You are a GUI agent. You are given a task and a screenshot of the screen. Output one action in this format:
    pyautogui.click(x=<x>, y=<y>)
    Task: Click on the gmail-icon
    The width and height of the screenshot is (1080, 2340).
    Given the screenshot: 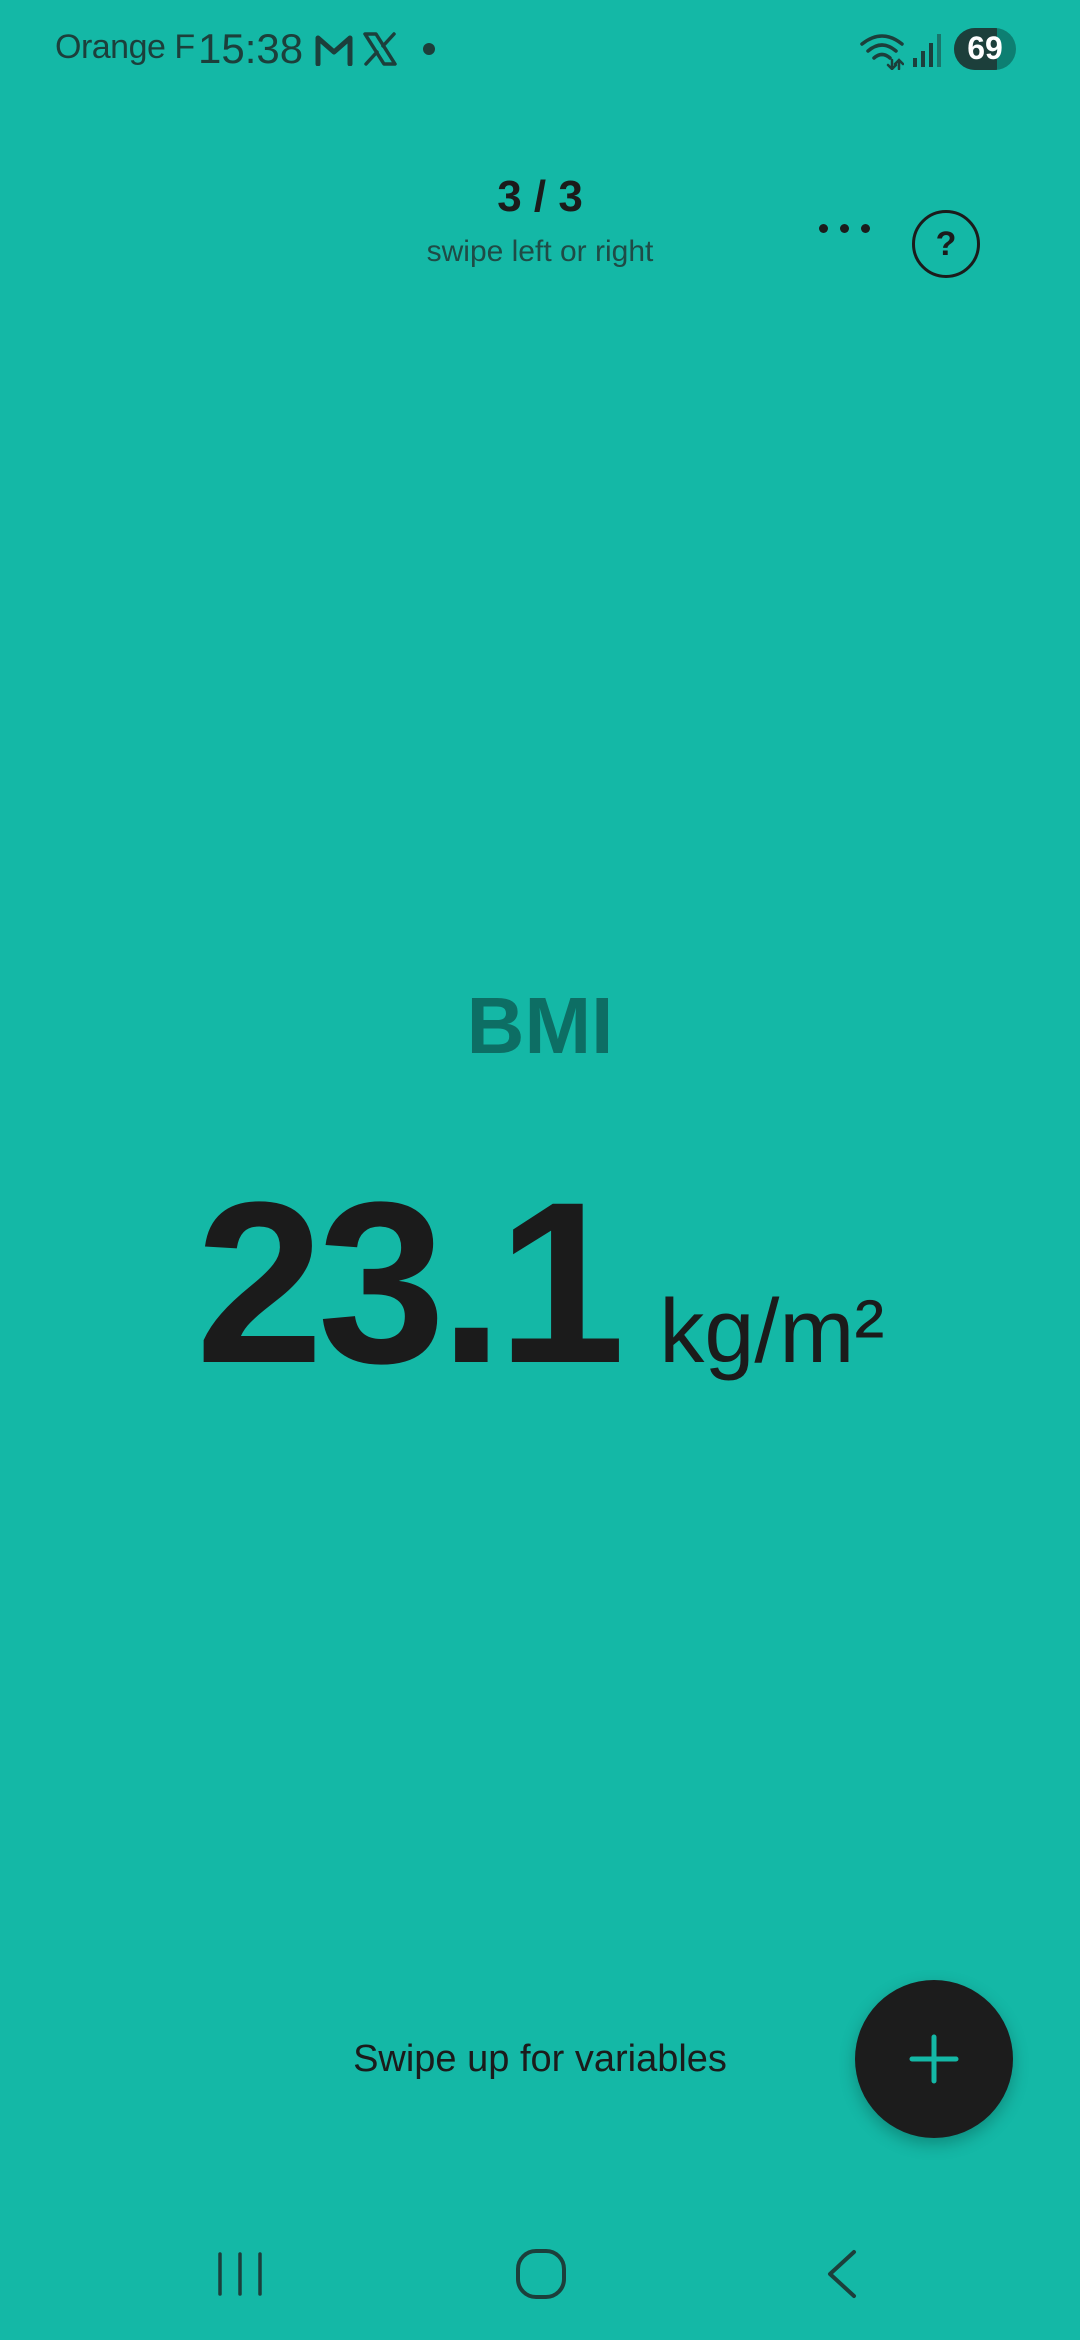 What is the action you would take?
    pyautogui.click(x=334, y=50)
    